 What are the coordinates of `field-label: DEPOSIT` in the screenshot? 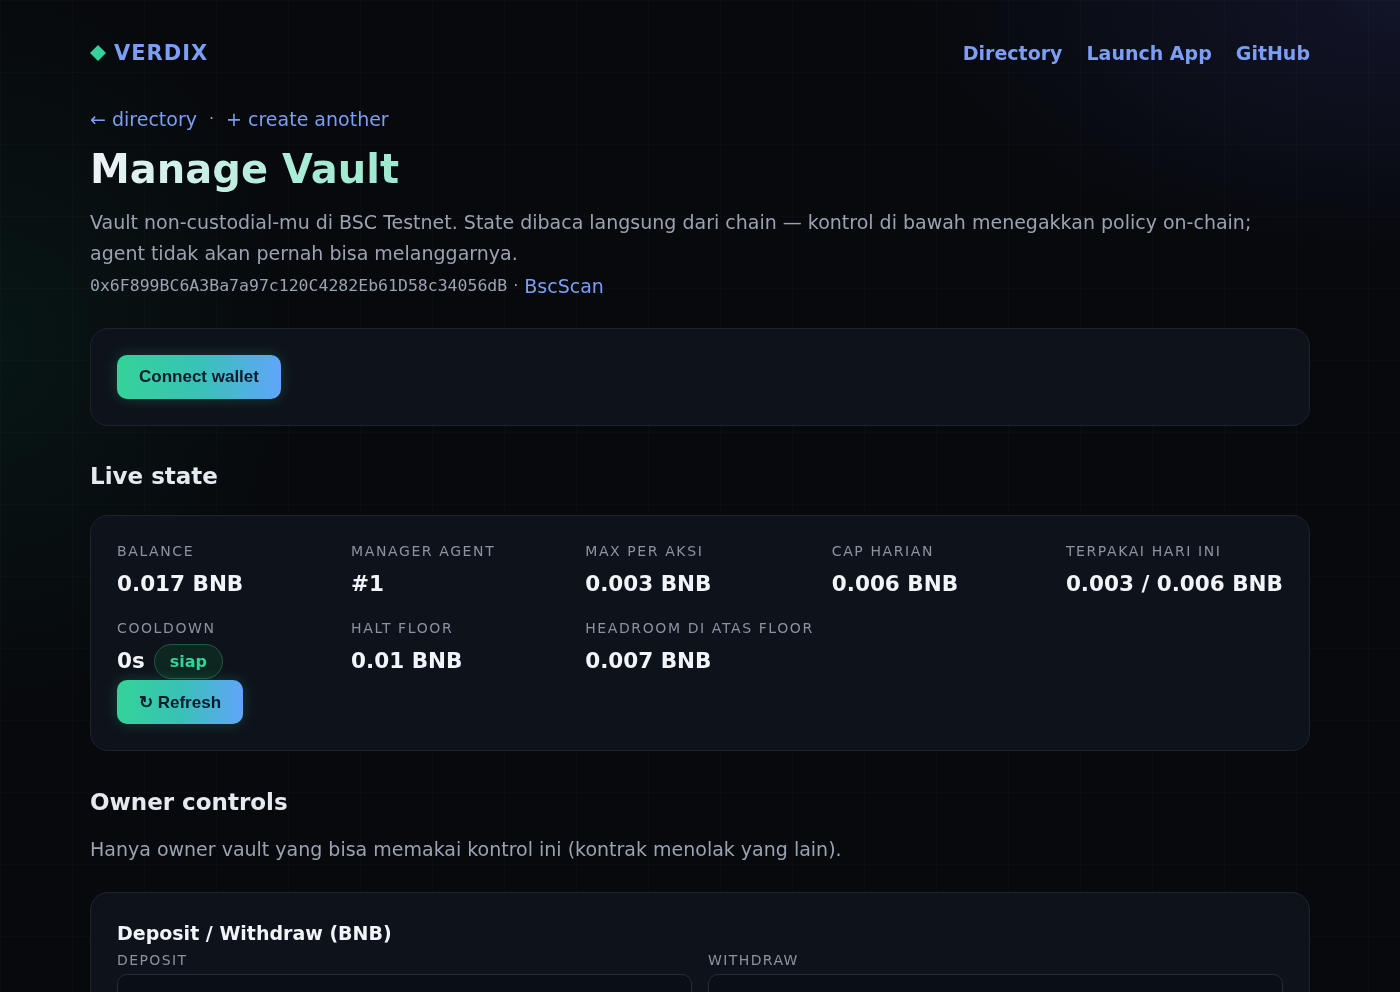 It's located at (153, 960).